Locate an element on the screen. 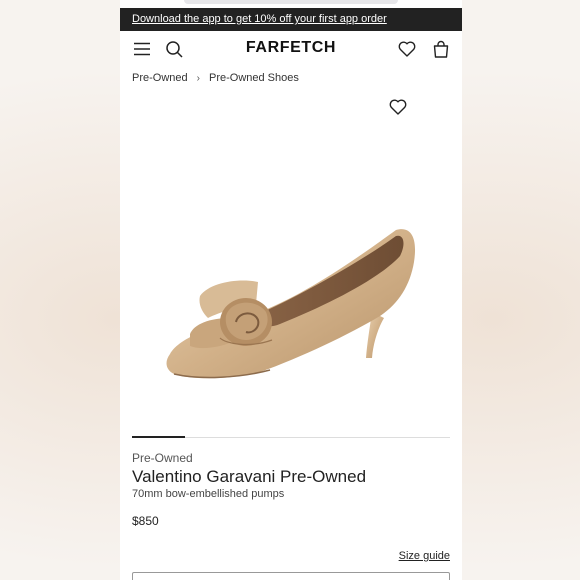  product-image-shoe is located at coordinates (291, 306).